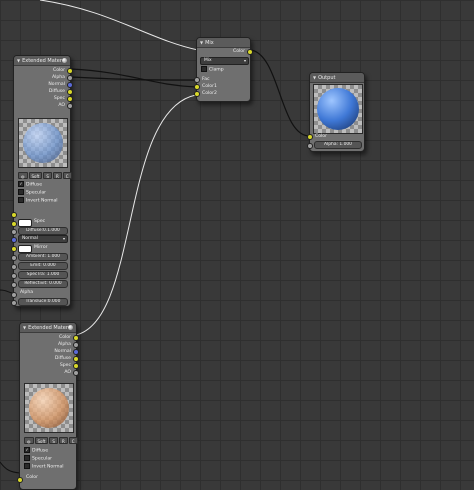 Image resolution: width=474 pixels, height=490 pixels. I want to click on node-title: Output, so click(327, 77).